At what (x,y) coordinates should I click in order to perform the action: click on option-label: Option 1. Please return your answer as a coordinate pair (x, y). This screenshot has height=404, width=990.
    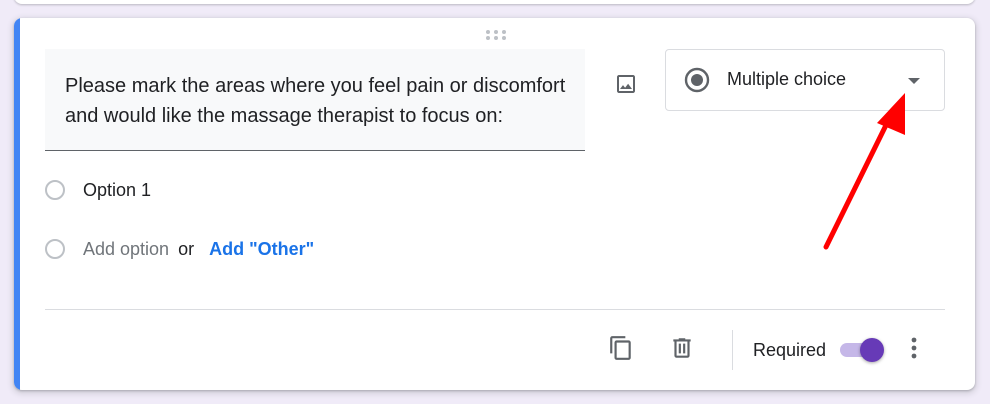
    Looking at the image, I should click on (117, 190).